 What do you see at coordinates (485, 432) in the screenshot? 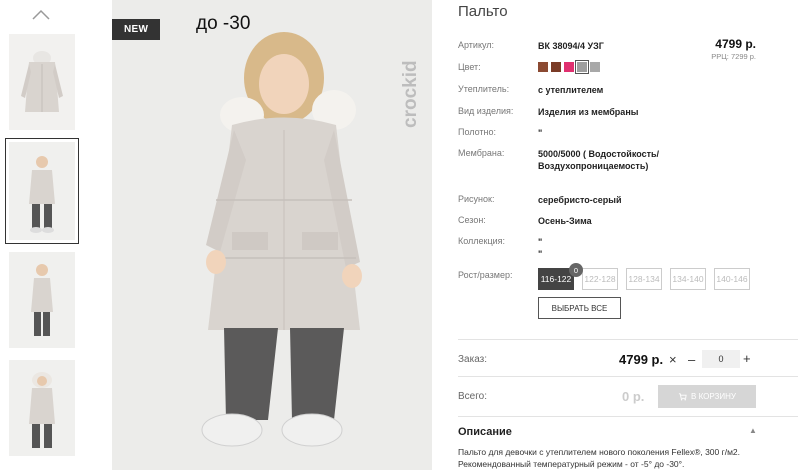
I see `description-title: Описание` at bounding box center [485, 432].